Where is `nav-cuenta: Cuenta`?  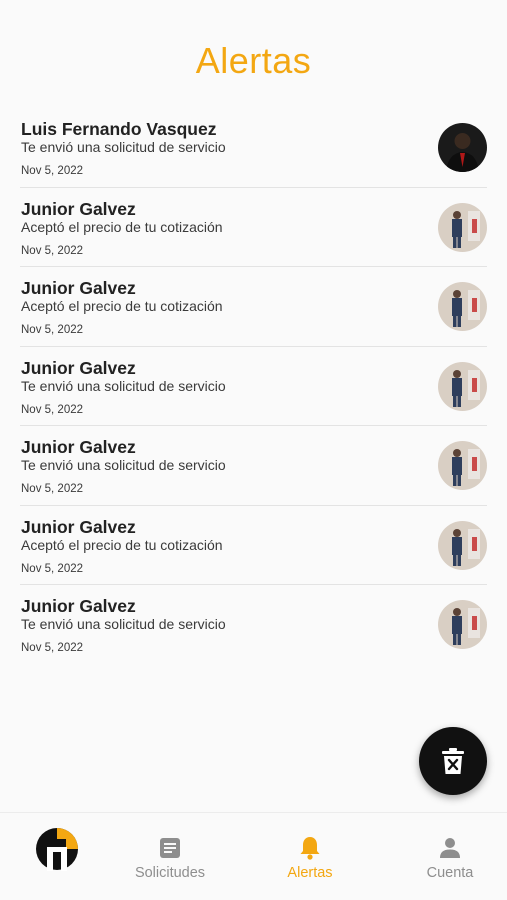 nav-cuenta: Cuenta is located at coordinates (447, 856).